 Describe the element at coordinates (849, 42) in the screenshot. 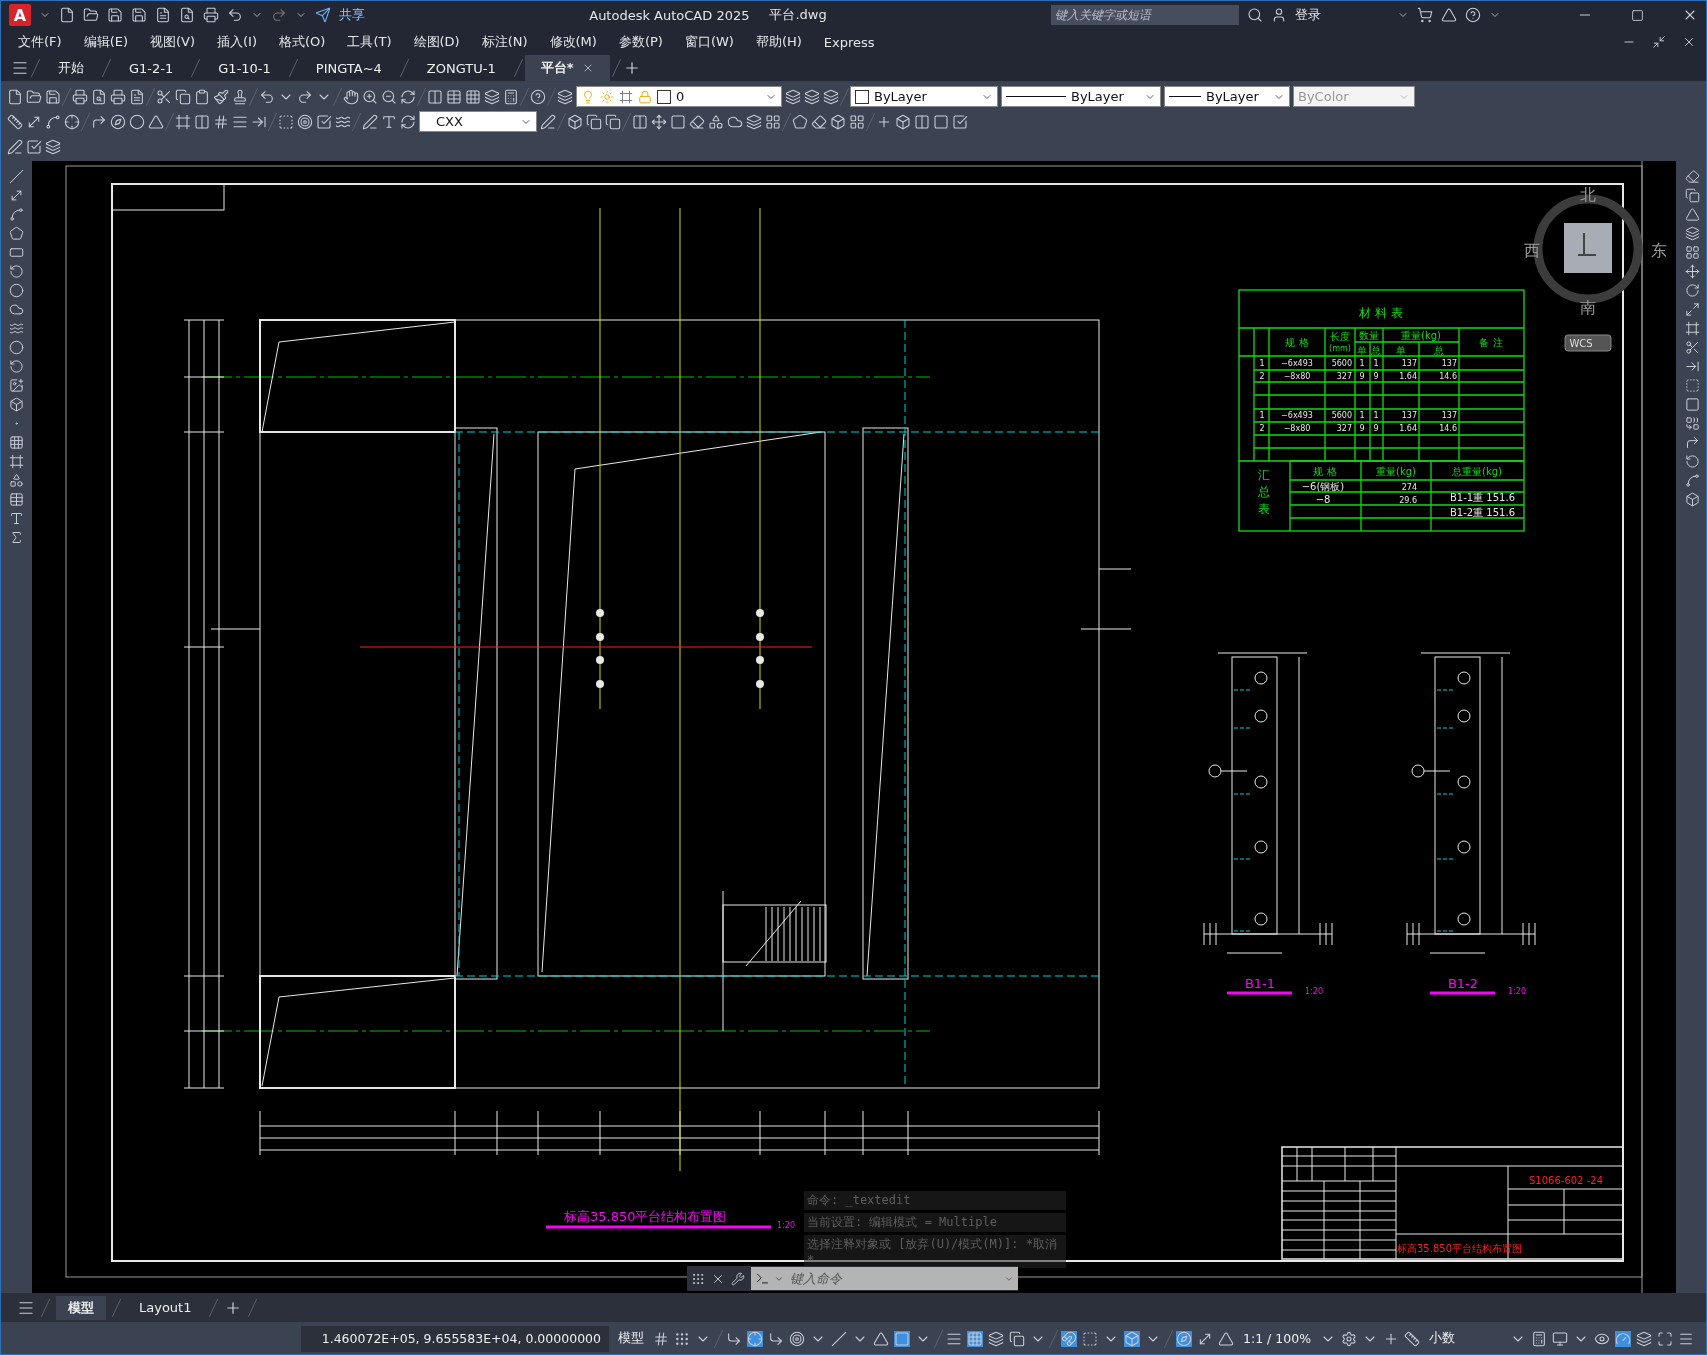

I see `menu-item: Express` at that location.